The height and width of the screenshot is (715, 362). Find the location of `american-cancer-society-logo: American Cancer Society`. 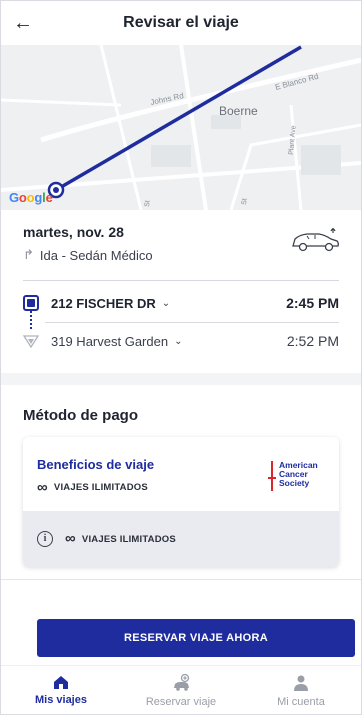

american-cancer-society-logo: American Cancer Society is located at coordinates (298, 479).